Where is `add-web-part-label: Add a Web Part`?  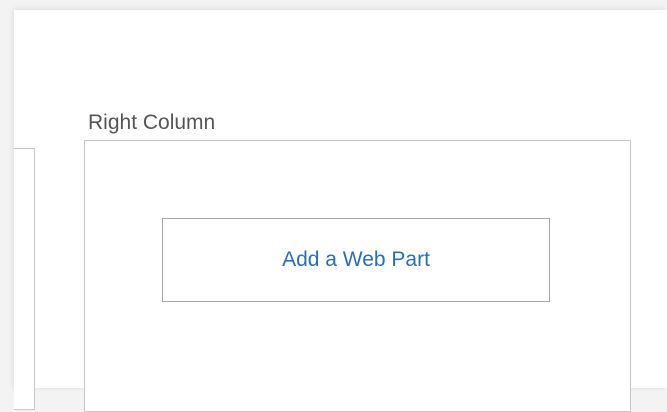
add-web-part-label: Add a Web Part is located at coordinates (356, 259).